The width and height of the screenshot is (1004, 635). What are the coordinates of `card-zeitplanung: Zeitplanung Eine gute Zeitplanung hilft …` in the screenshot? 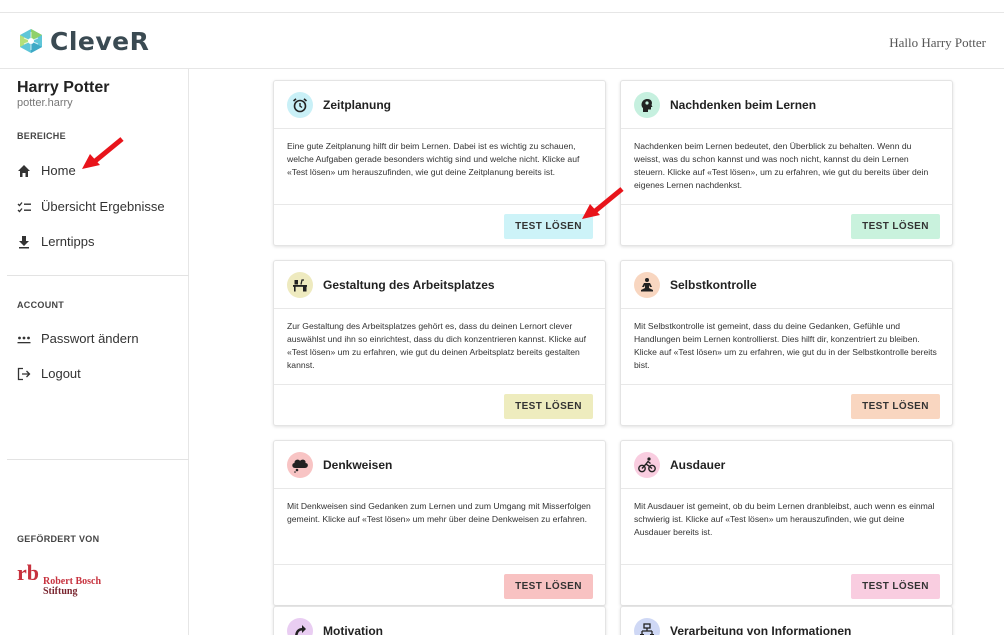 It's located at (439, 163).